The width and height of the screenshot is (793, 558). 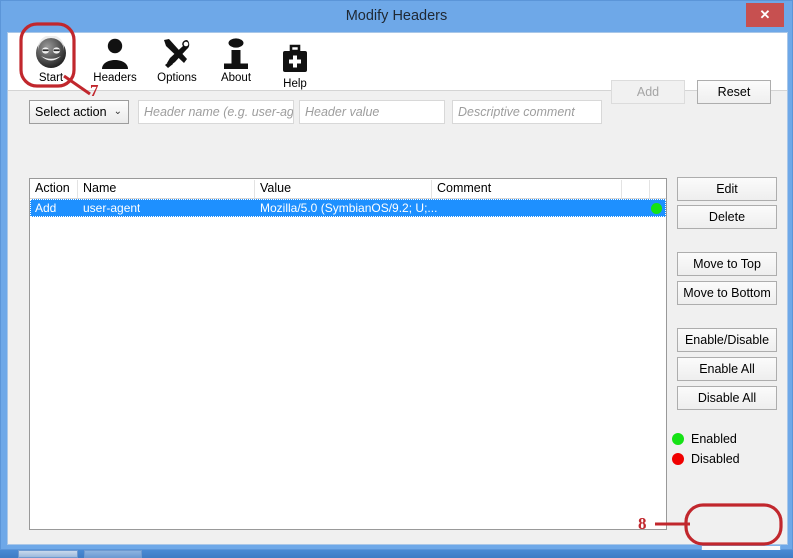 What do you see at coordinates (727, 217) in the screenshot?
I see `delete-button: Delete` at bounding box center [727, 217].